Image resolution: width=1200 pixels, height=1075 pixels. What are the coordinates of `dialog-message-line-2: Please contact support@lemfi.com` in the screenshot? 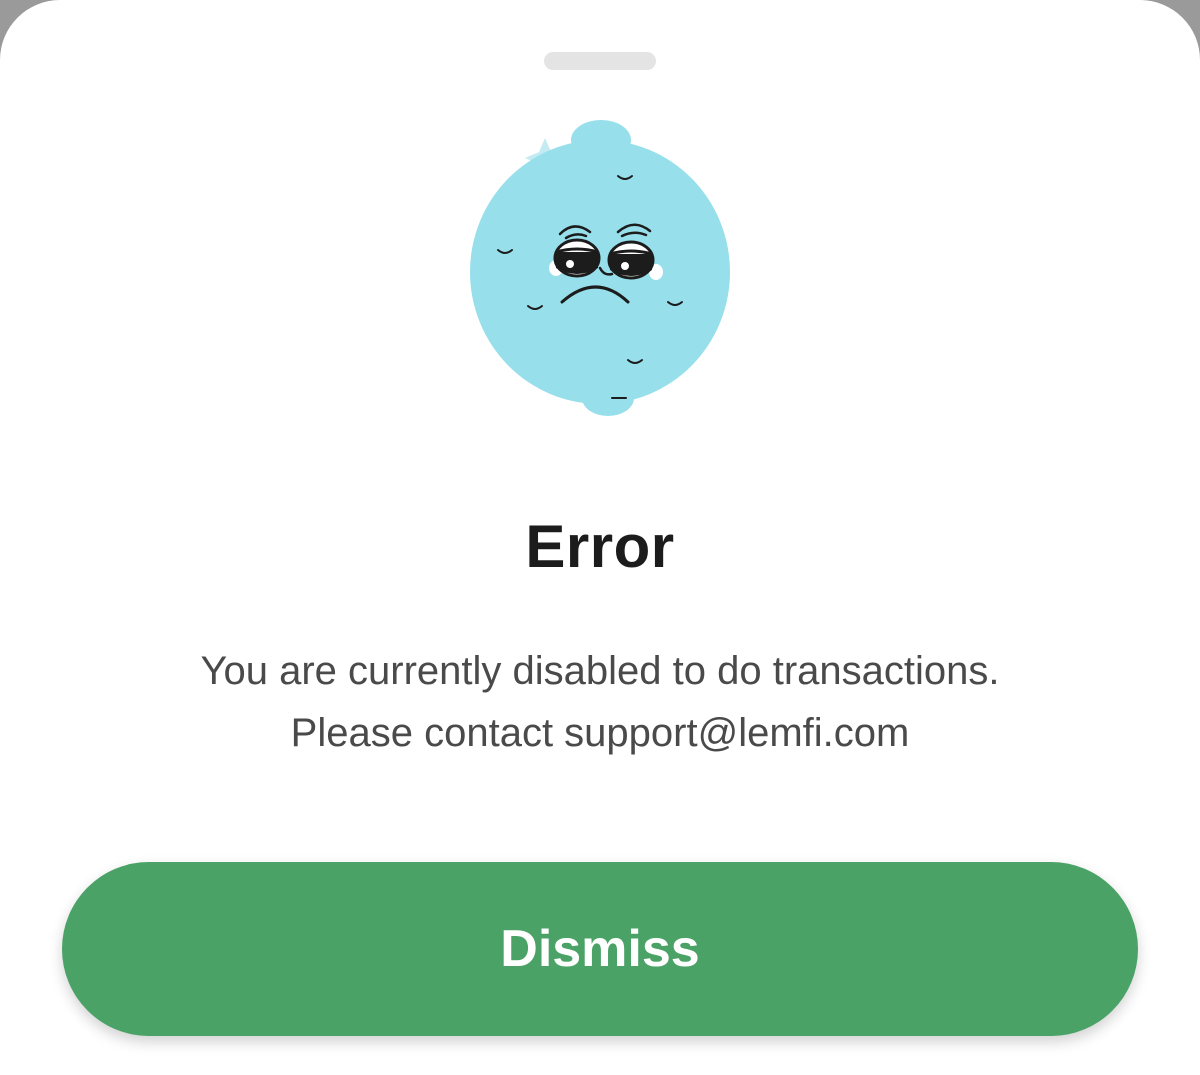 It's located at (600, 733).